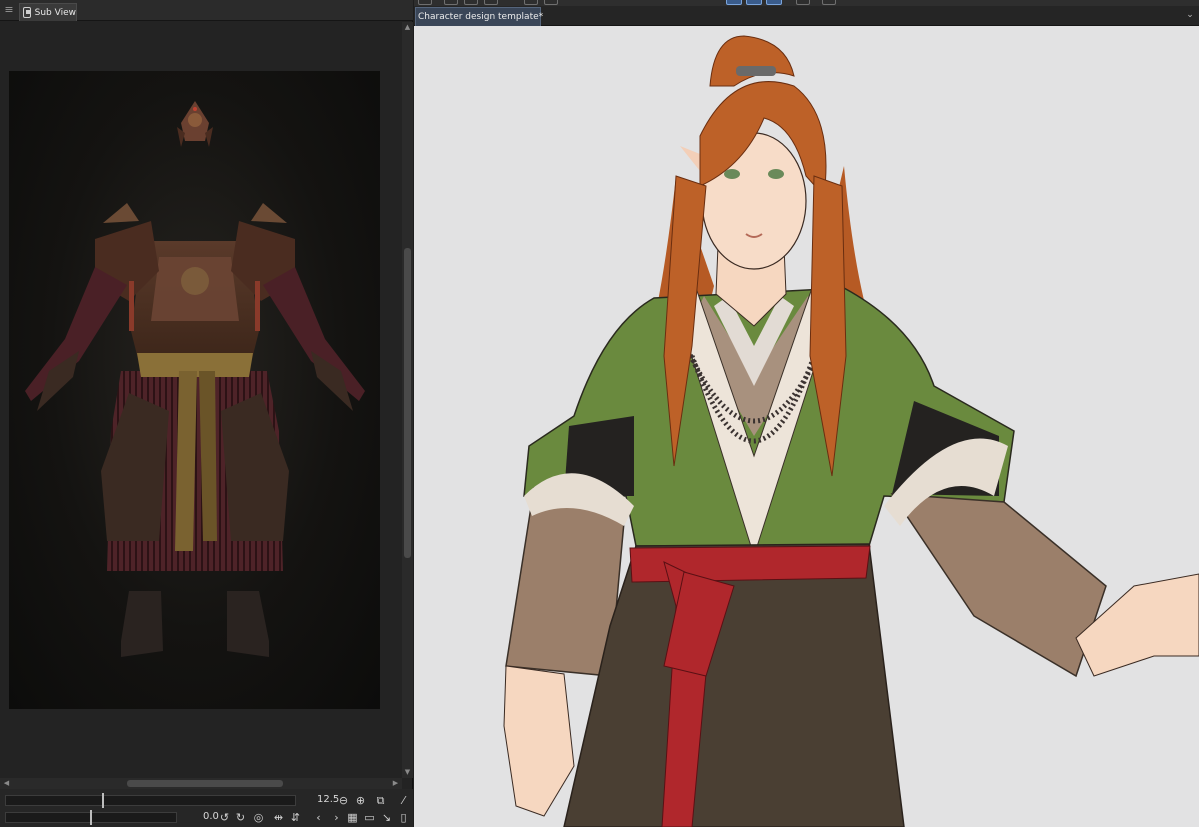  Describe the element at coordinates (318, 817) in the screenshot. I see `chevron-left-icon: ‹` at that location.